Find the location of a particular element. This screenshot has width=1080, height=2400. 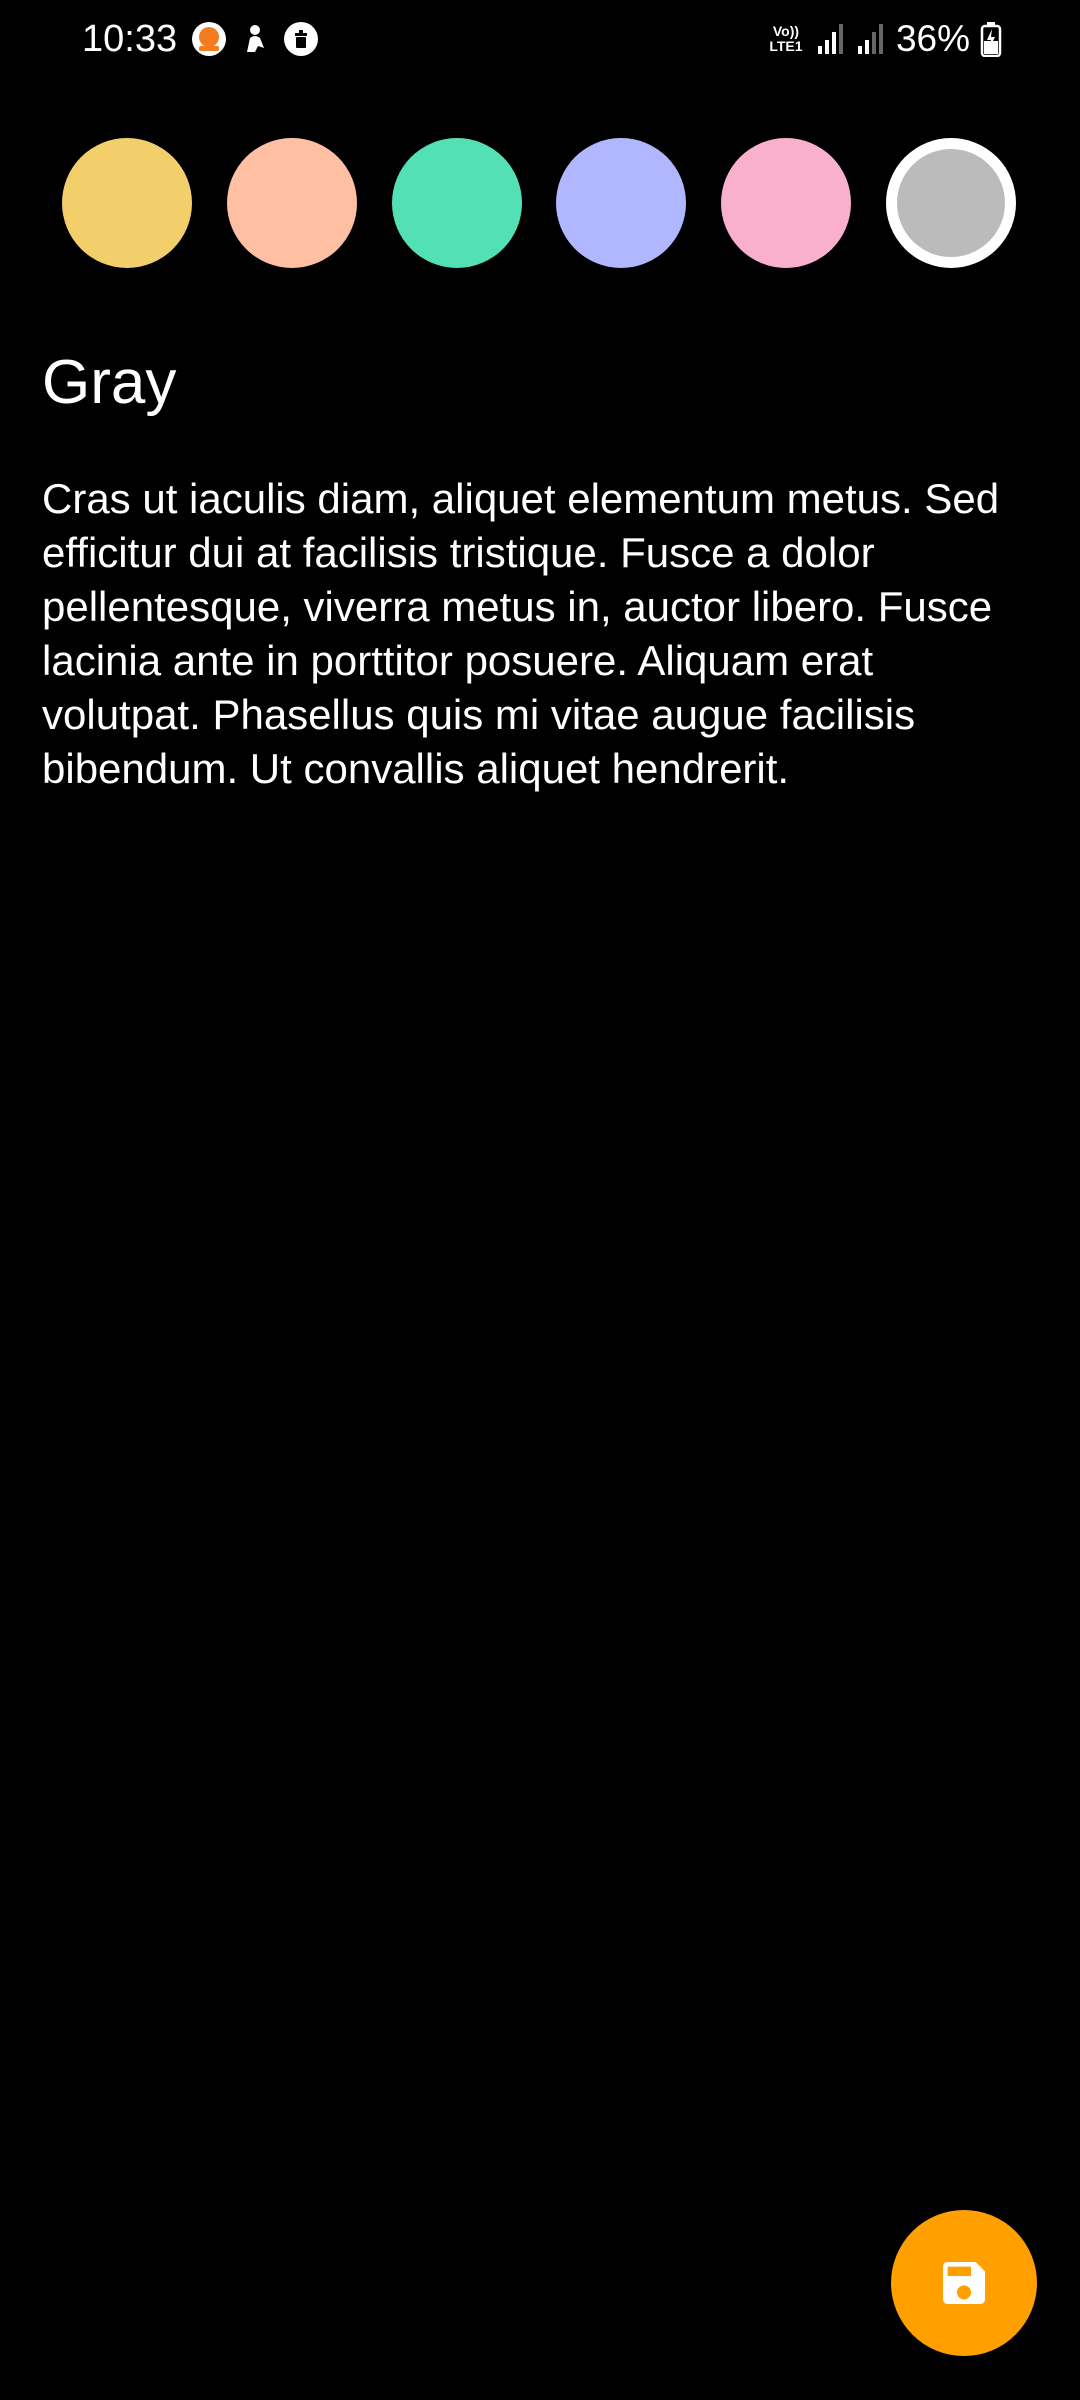

volte-label: Vo)) LTE1 is located at coordinates (786, 38).